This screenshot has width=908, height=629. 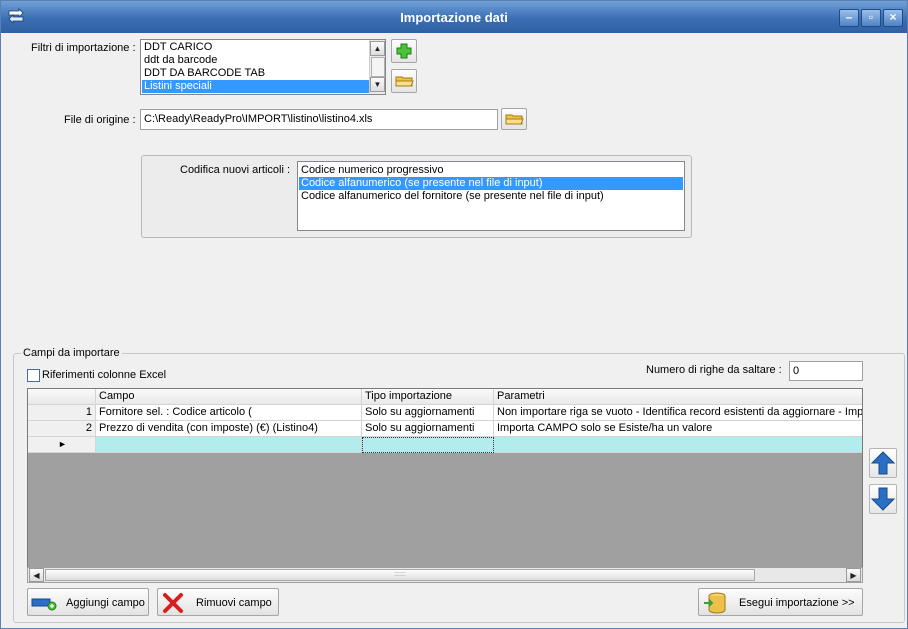 What do you see at coordinates (400, 575) in the screenshot?
I see `hscroll-thumb: ::::::` at bounding box center [400, 575].